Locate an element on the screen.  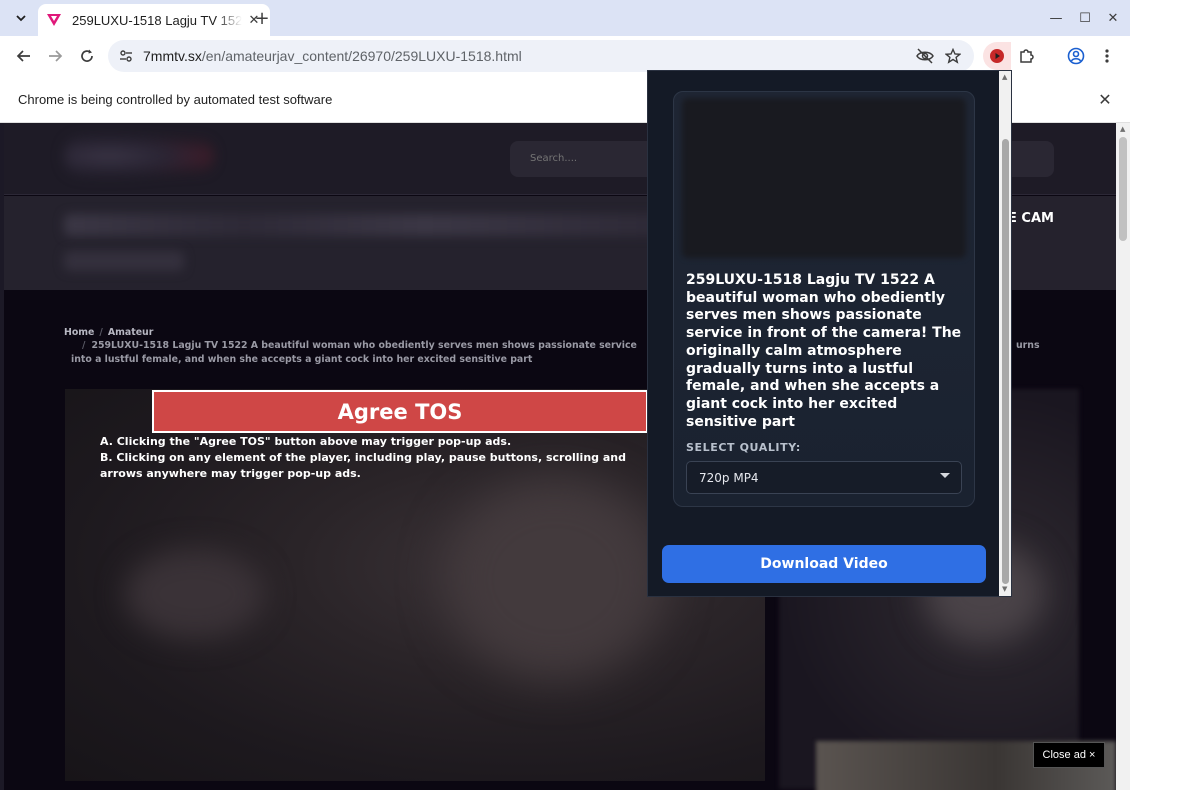
puzzle-icon is located at coordinates (1027, 56).